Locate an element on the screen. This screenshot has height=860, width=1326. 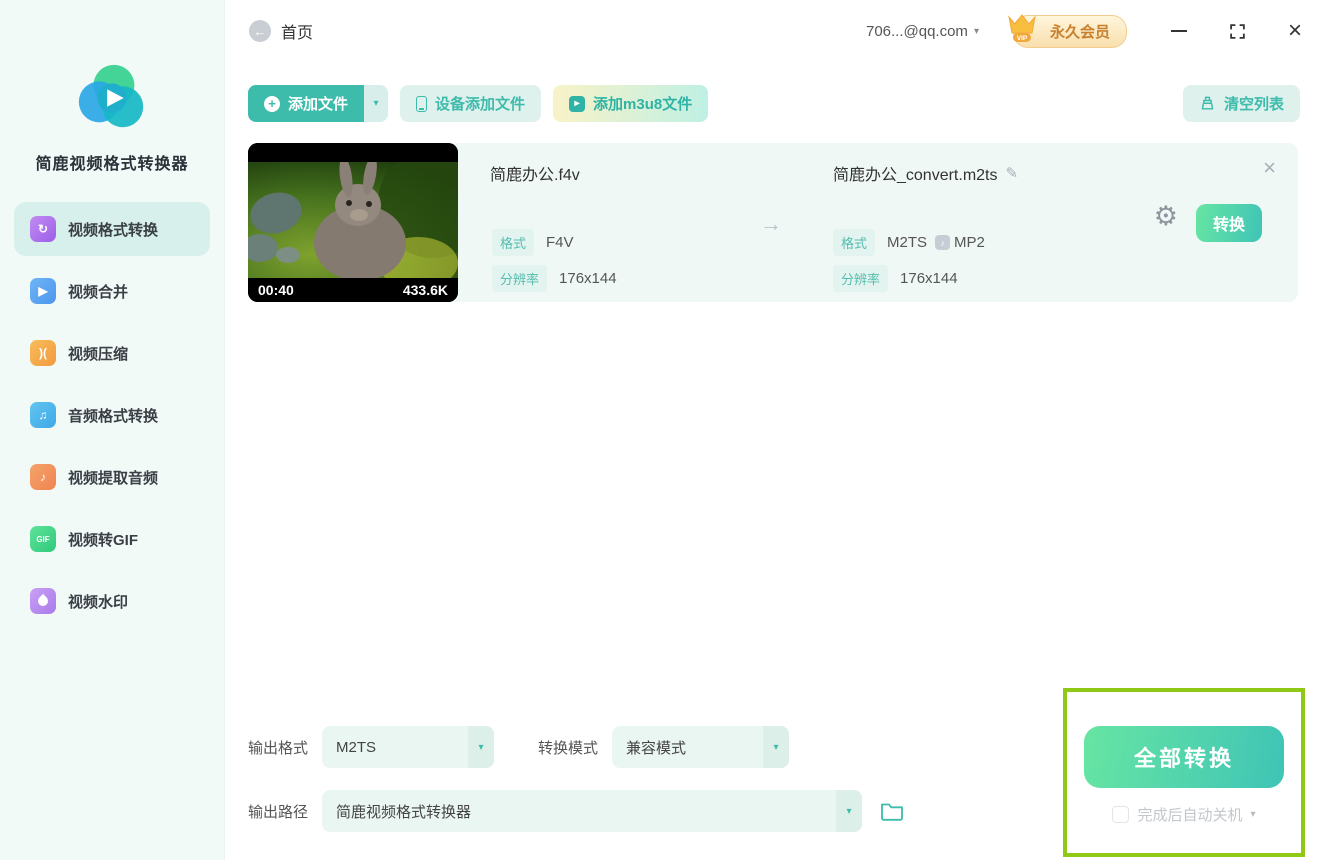
source-format-value: F4V is located at coordinates (560, 242).